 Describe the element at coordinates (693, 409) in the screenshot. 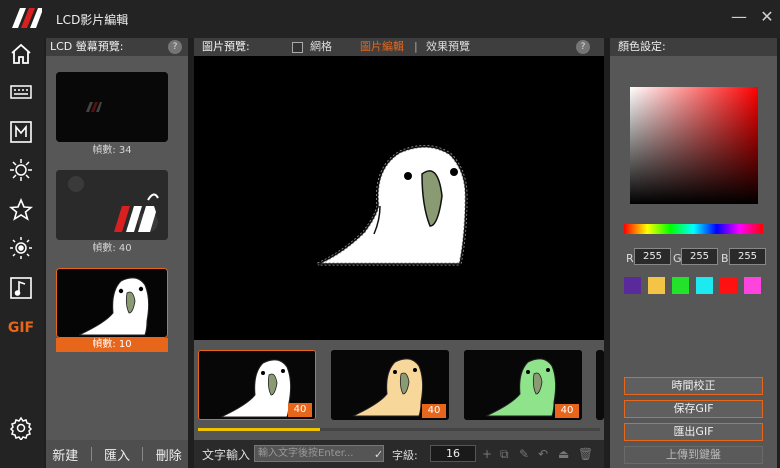

I see `save-gif-button: 保存GIF` at that location.